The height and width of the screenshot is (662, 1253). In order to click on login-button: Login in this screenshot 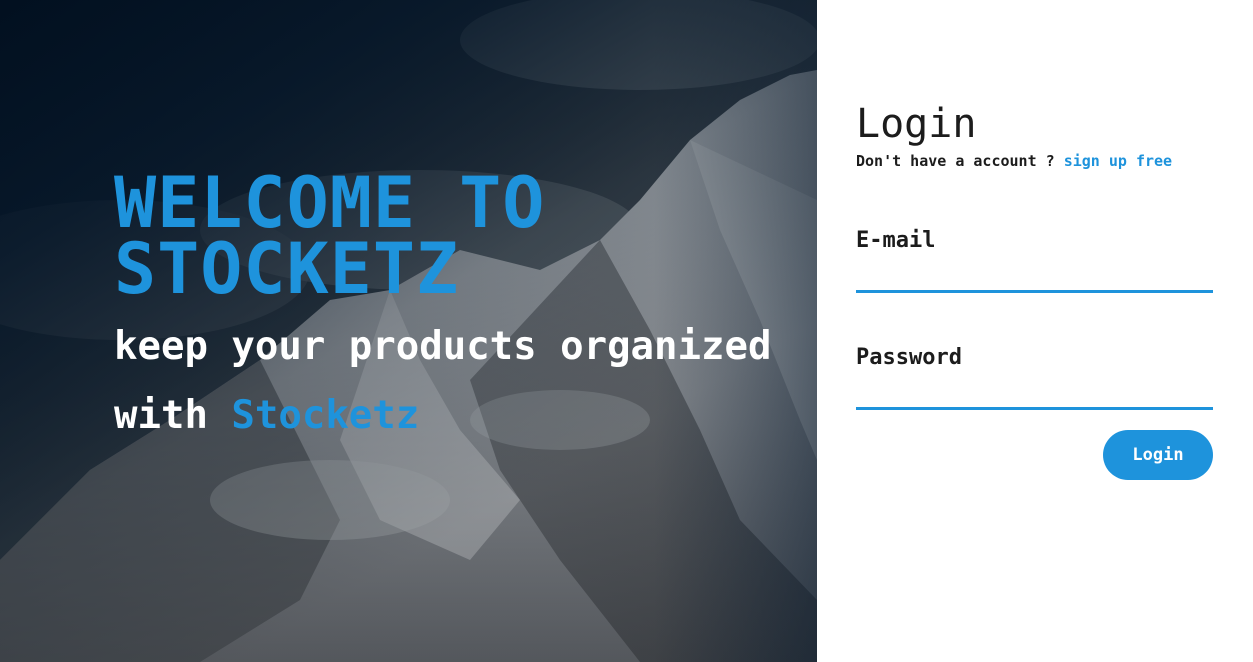, I will do `click(1158, 455)`.